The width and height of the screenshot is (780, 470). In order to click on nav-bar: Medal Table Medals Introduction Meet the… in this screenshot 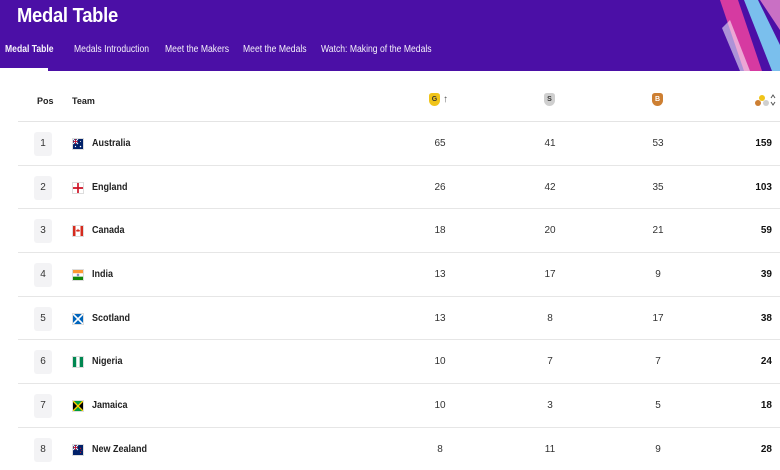, I will do `click(228, 49)`.